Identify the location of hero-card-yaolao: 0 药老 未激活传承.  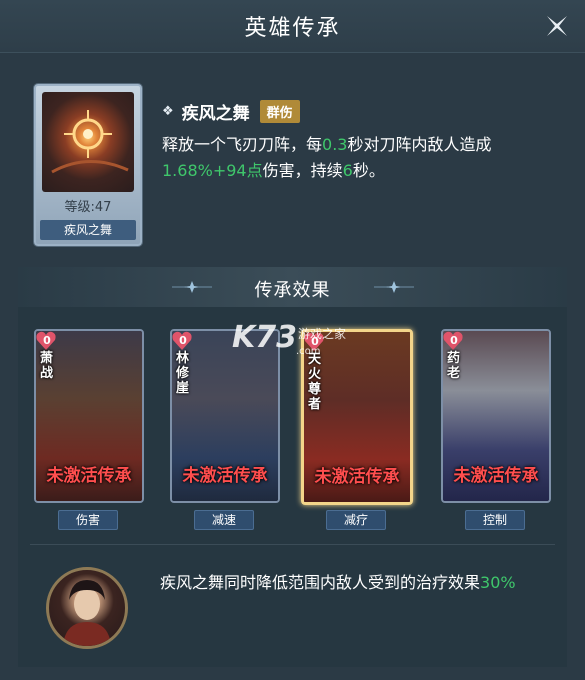
(496, 416).